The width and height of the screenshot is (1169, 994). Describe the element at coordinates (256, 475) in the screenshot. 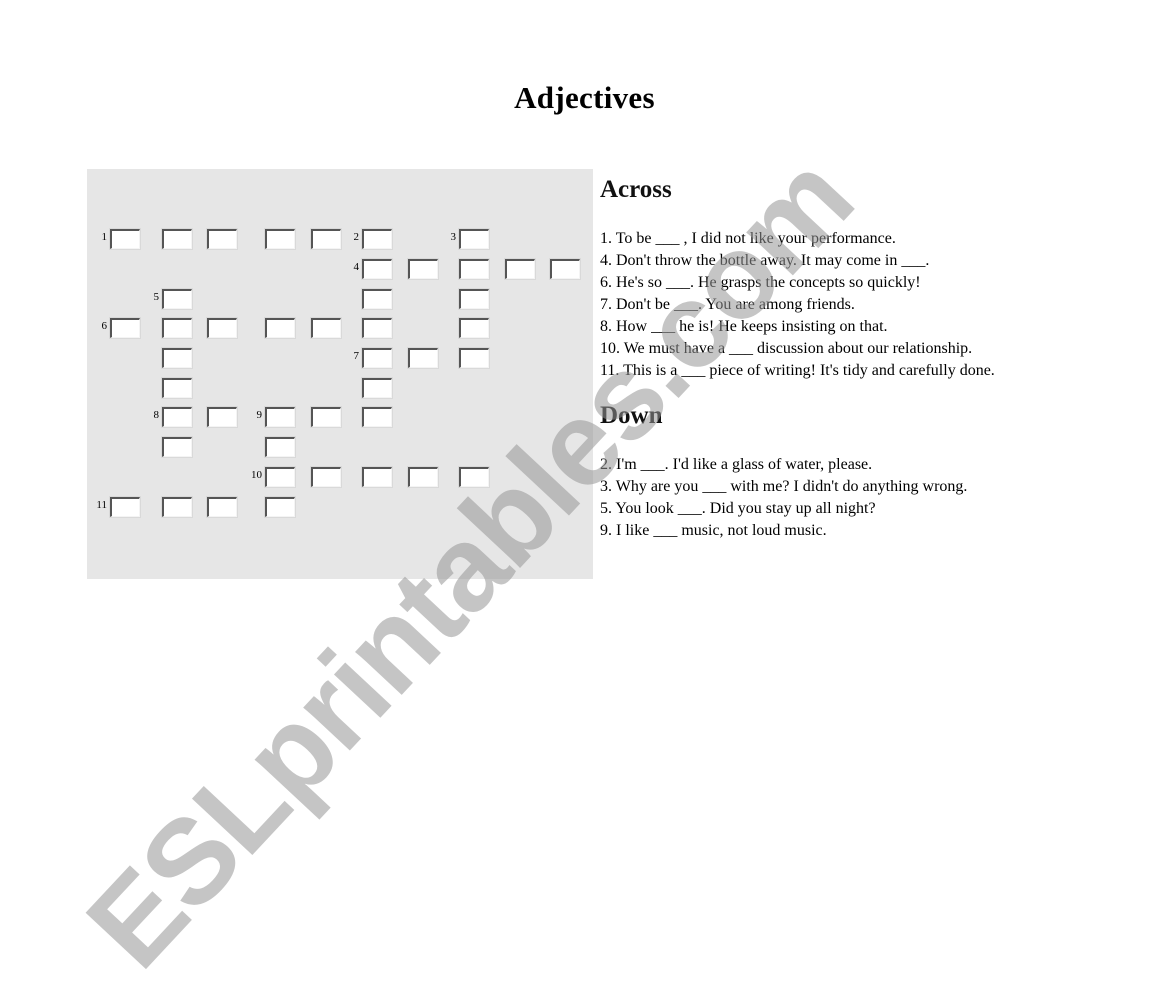

I see `clue-number-label: 10` at that location.